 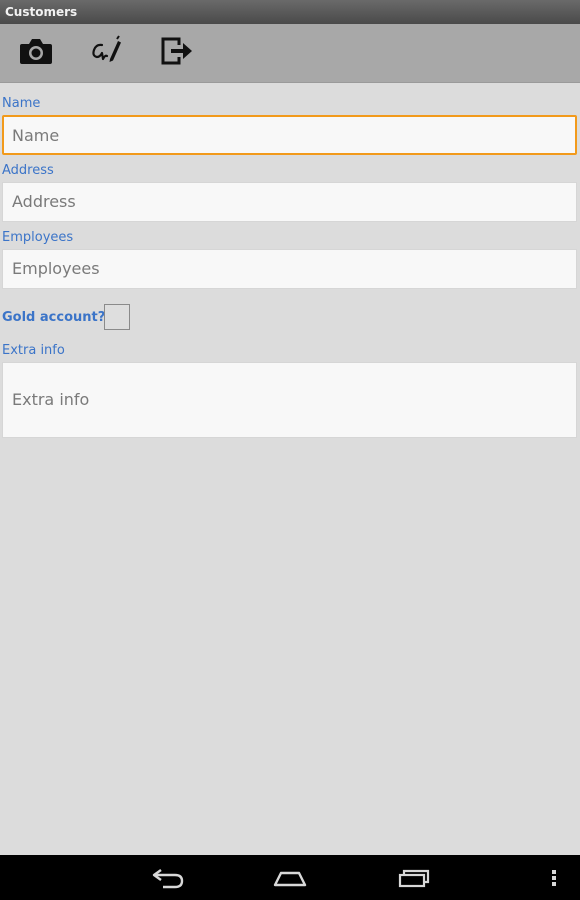 What do you see at coordinates (38, 237) in the screenshot?
I see `employees-label: Employees` at bounding box center [38, 237].